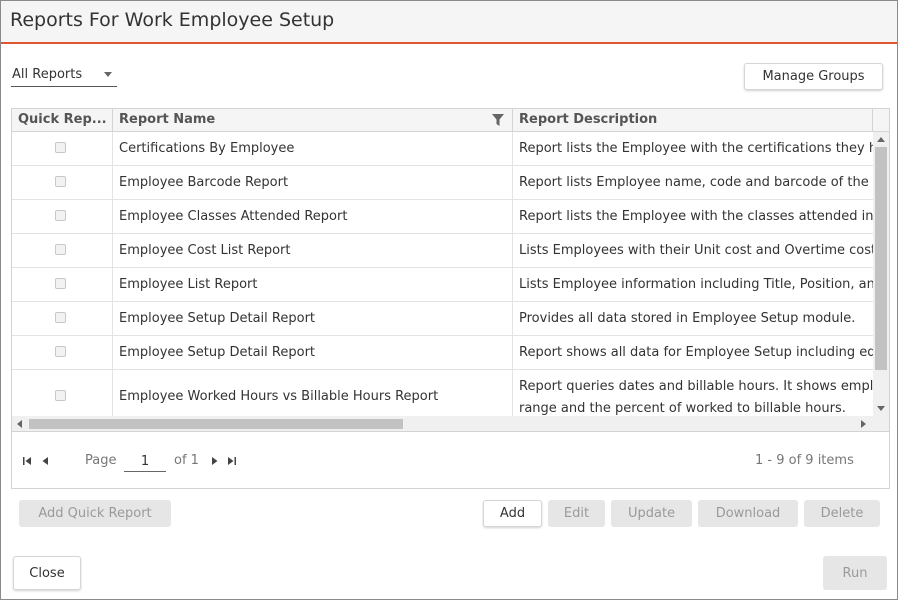 The width and height of the screenshot is (898, 600). Describe the element at coordinates (498, 120) in the screenshot. I see `filter-icon` at that location.